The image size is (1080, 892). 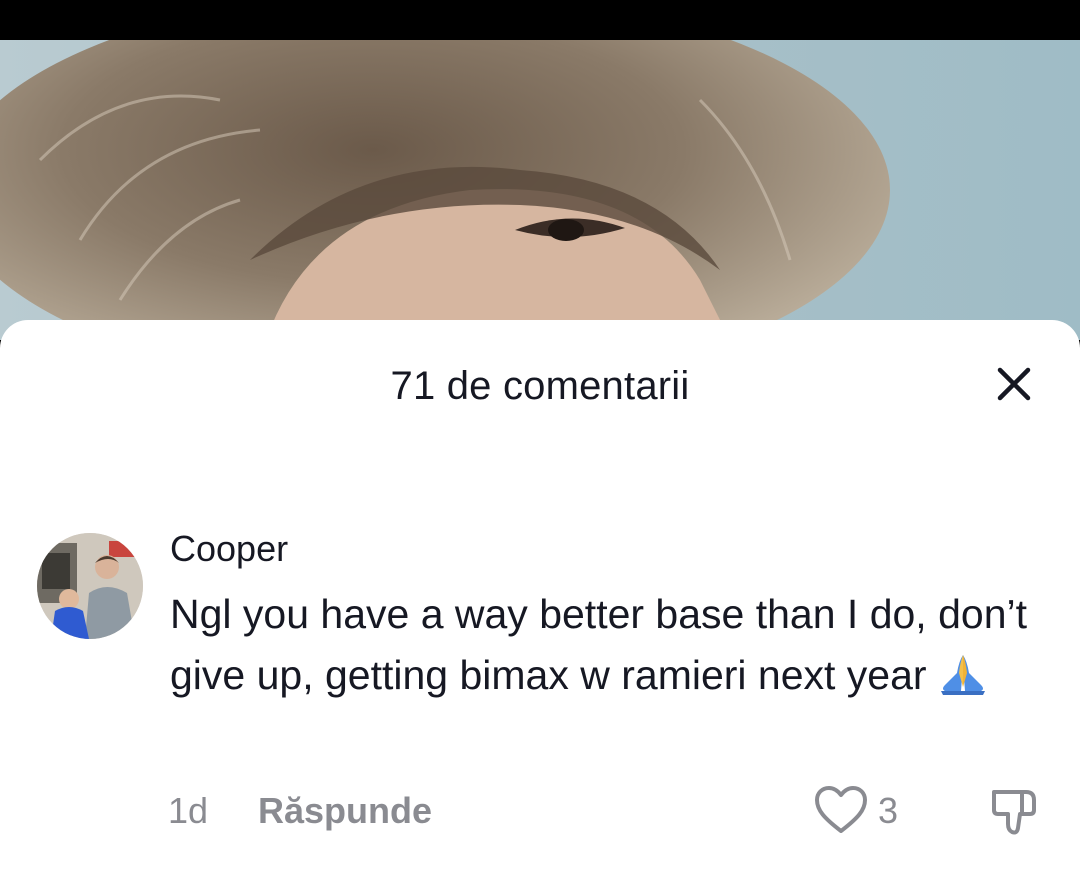 I want to click on like-count: 3, so click(x=888, y=810).